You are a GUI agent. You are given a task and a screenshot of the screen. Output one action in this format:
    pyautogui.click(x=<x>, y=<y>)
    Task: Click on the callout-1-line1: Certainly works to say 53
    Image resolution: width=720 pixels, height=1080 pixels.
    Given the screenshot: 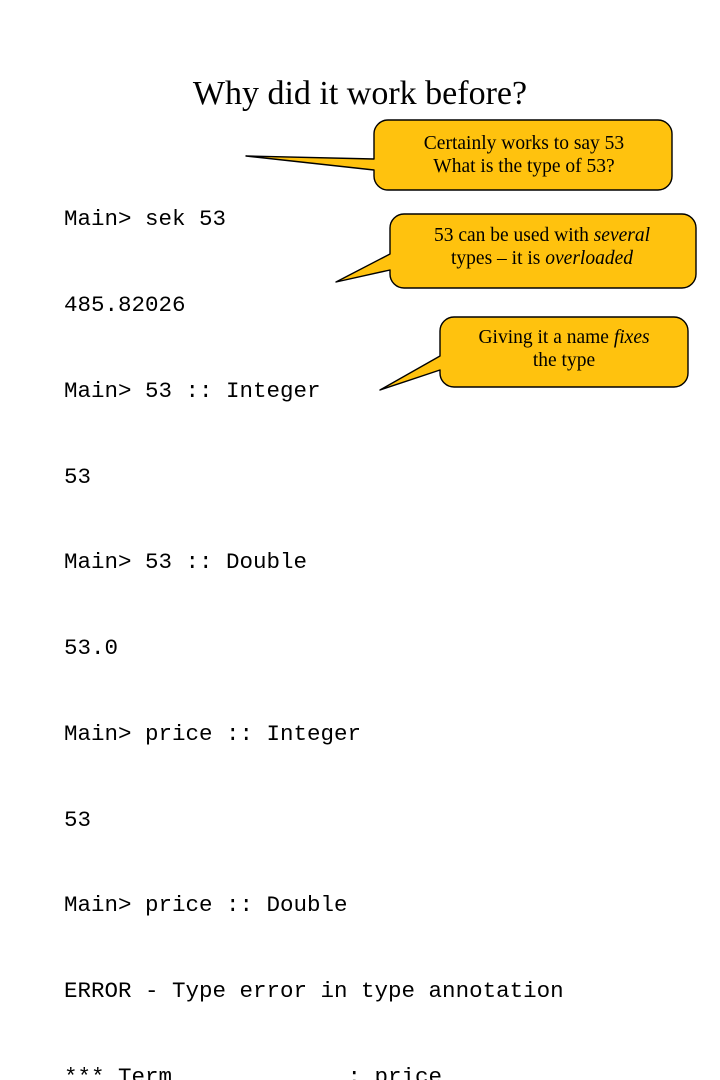 What is the action you would take?
    pyautogui.click(x=524, y=143)
    